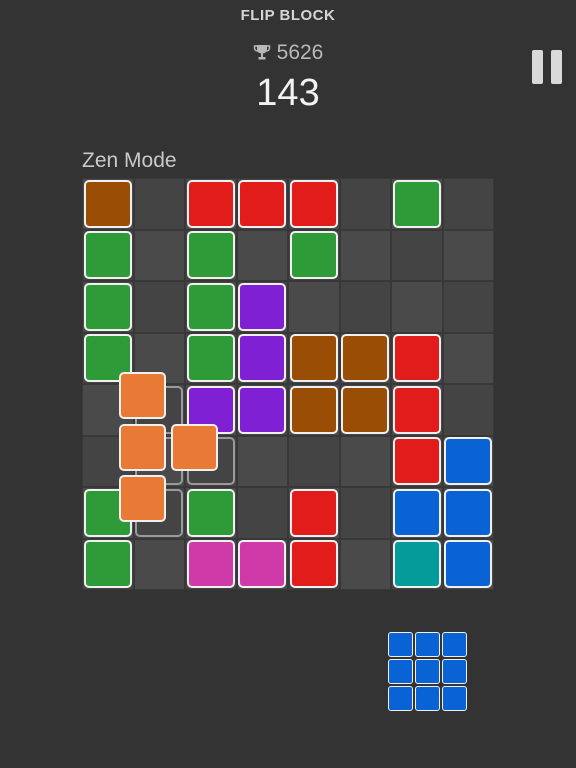 This screenshot has height=768, width=576. What do you see at coordinates (556, 67) in the screenshot?
I see `pause-icon-bar` at bounding box center [556, 67].